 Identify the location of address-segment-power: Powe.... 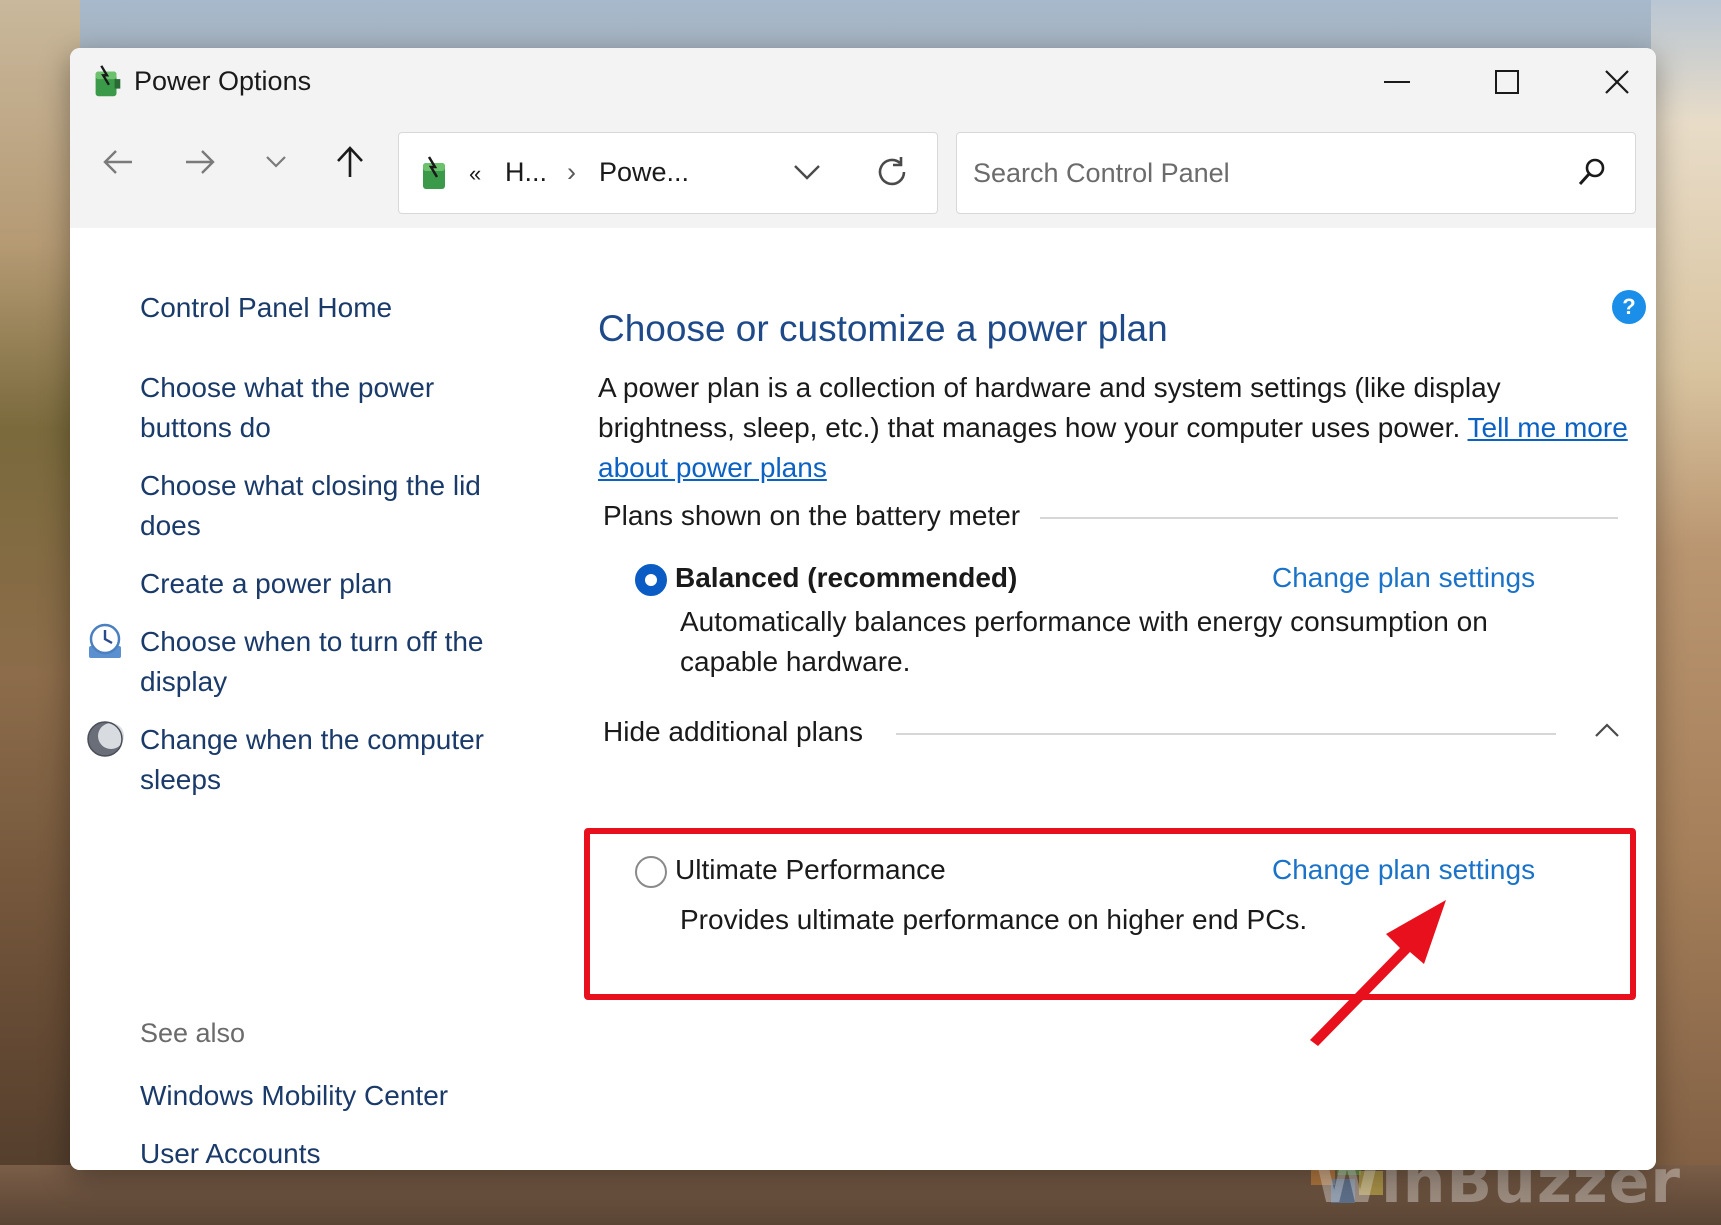
(644, 172).